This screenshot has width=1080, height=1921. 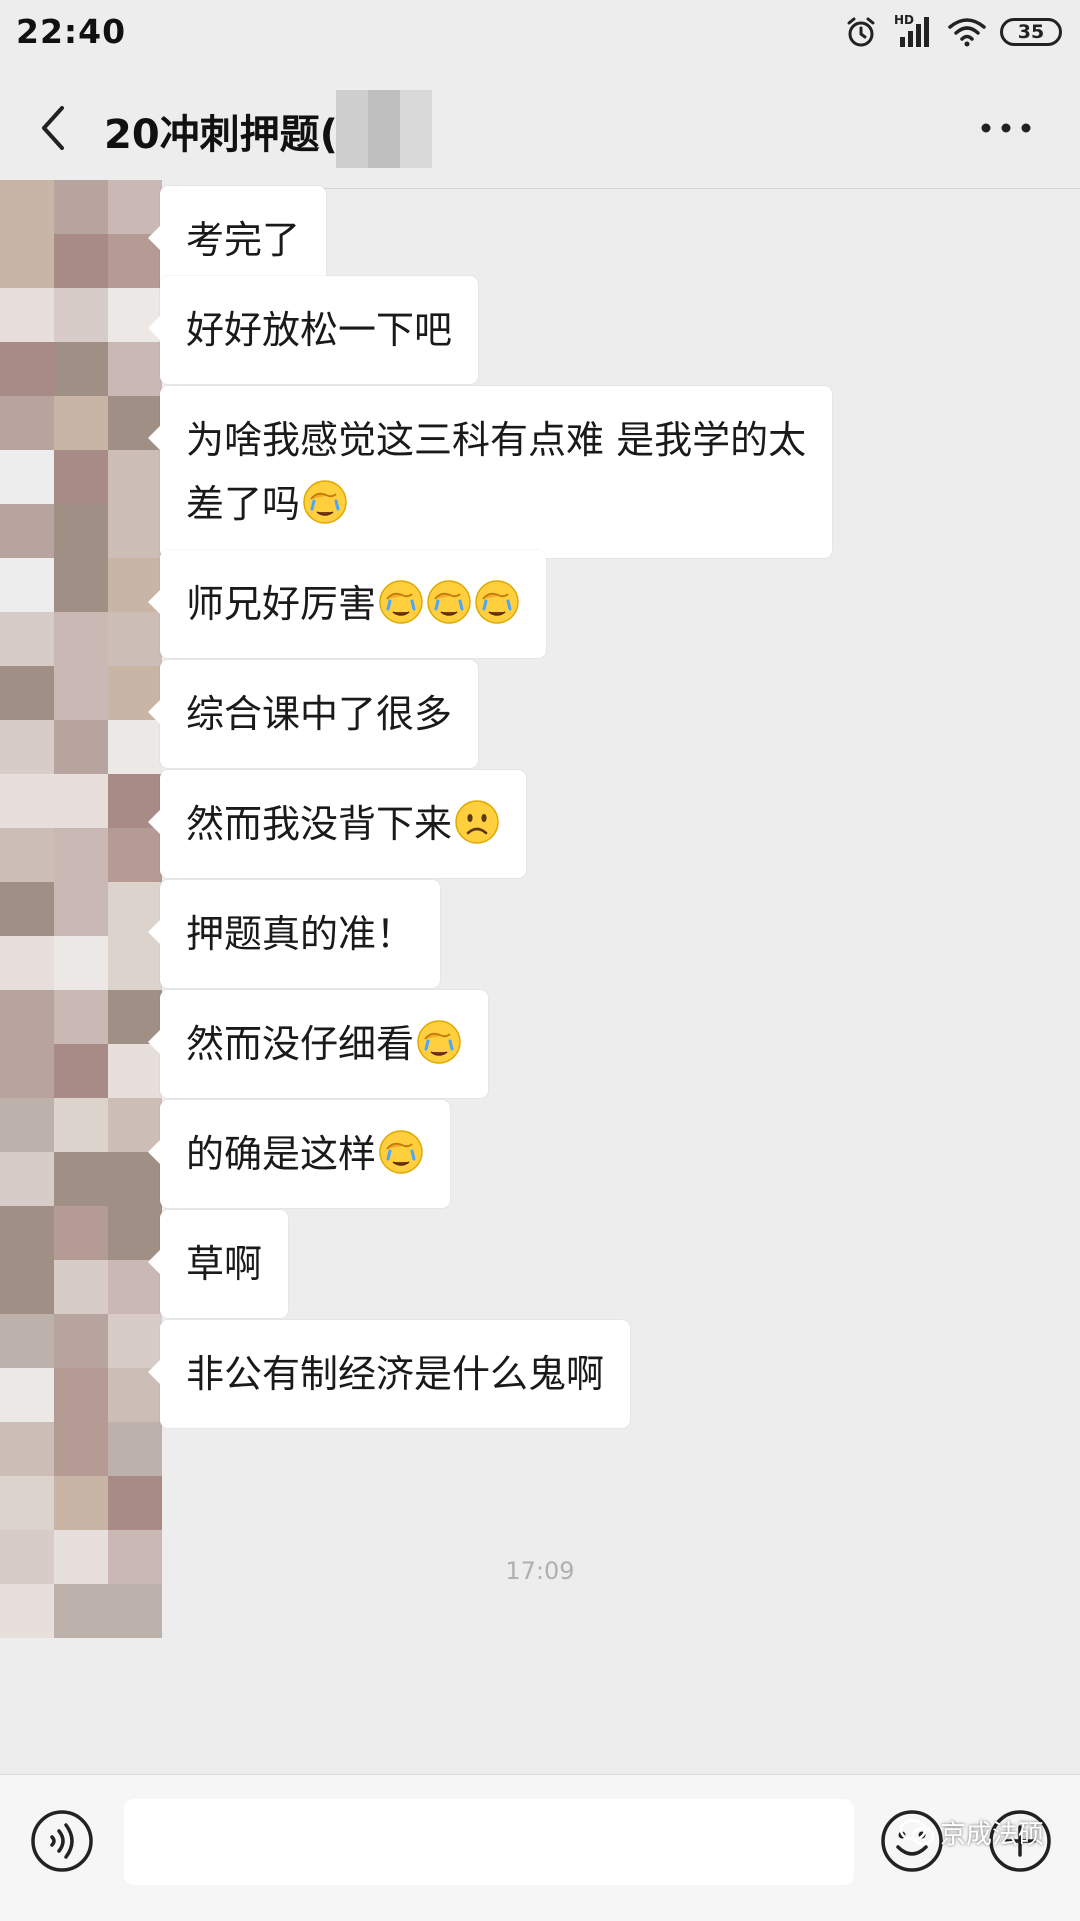 I want to click on status-bar: 22:40 HD 35, so click(x=540, y=34).